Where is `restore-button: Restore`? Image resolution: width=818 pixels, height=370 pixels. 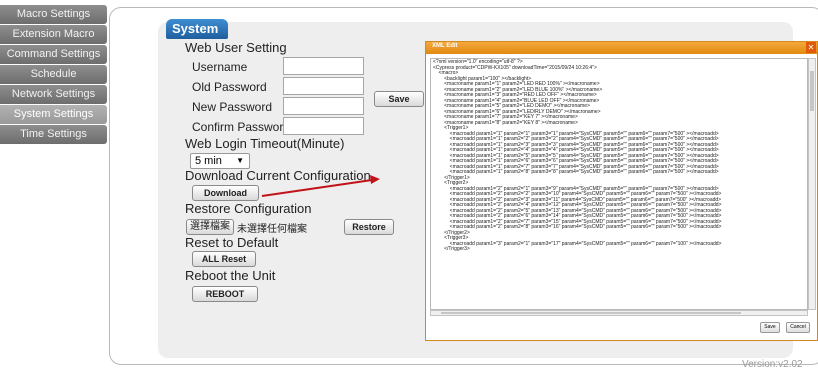
restore-button: Restore is located at coordinates (369, 227).